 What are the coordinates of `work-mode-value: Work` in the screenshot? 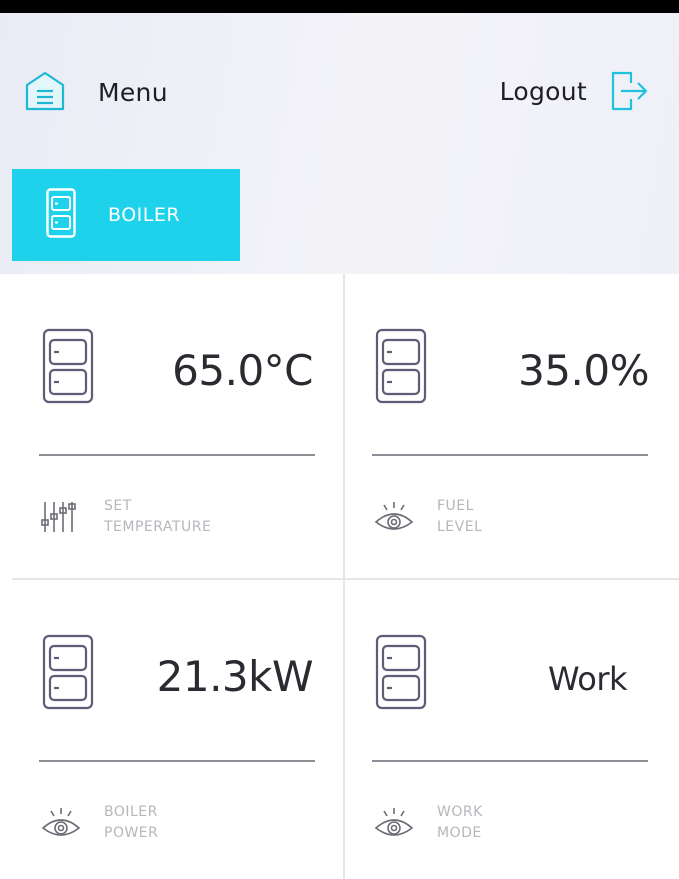 It's located at (587, 679).